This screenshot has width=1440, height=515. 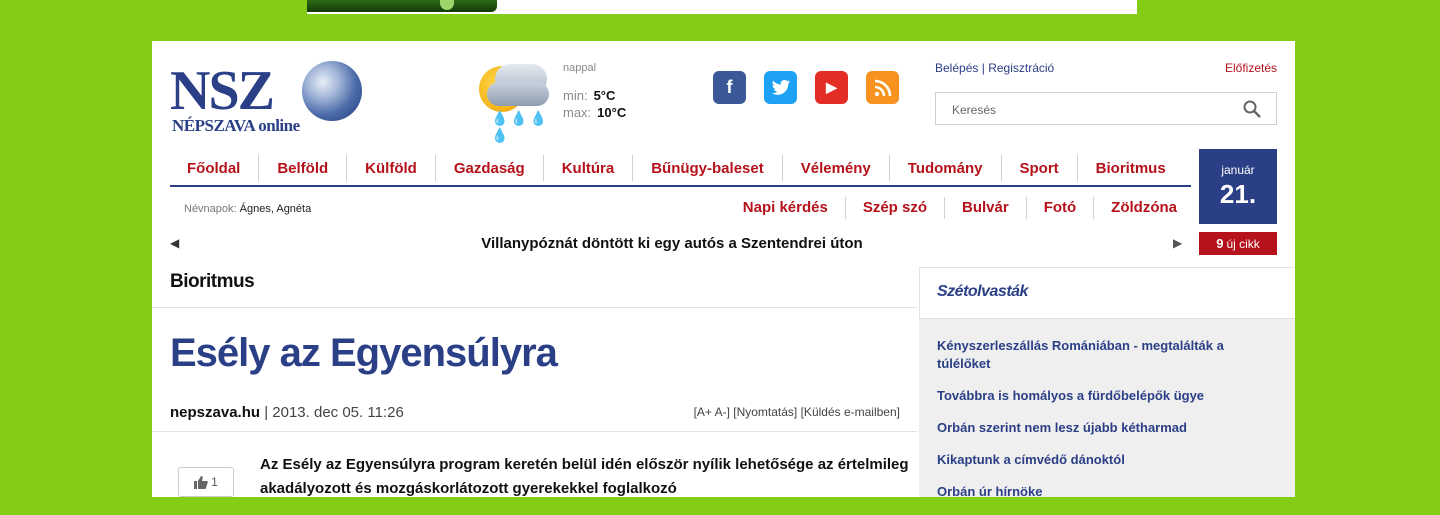 What do you see at coordinates (797, 412) in the screenshot?
I see `article-tools: [A+ A-] [Nyomtatás] [Küldés e-mailben]` at bounding box center [797, 412].